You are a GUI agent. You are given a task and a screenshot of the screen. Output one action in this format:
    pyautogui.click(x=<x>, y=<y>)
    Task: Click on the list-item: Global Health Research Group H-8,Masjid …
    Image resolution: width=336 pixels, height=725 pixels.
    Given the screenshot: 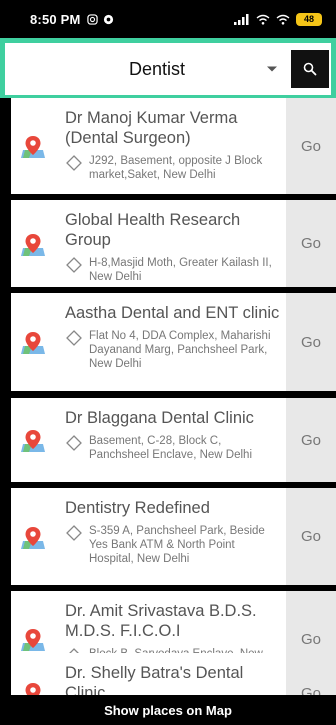 What is the action you would take?
    pyautogui.click(x=173, y=243)
    